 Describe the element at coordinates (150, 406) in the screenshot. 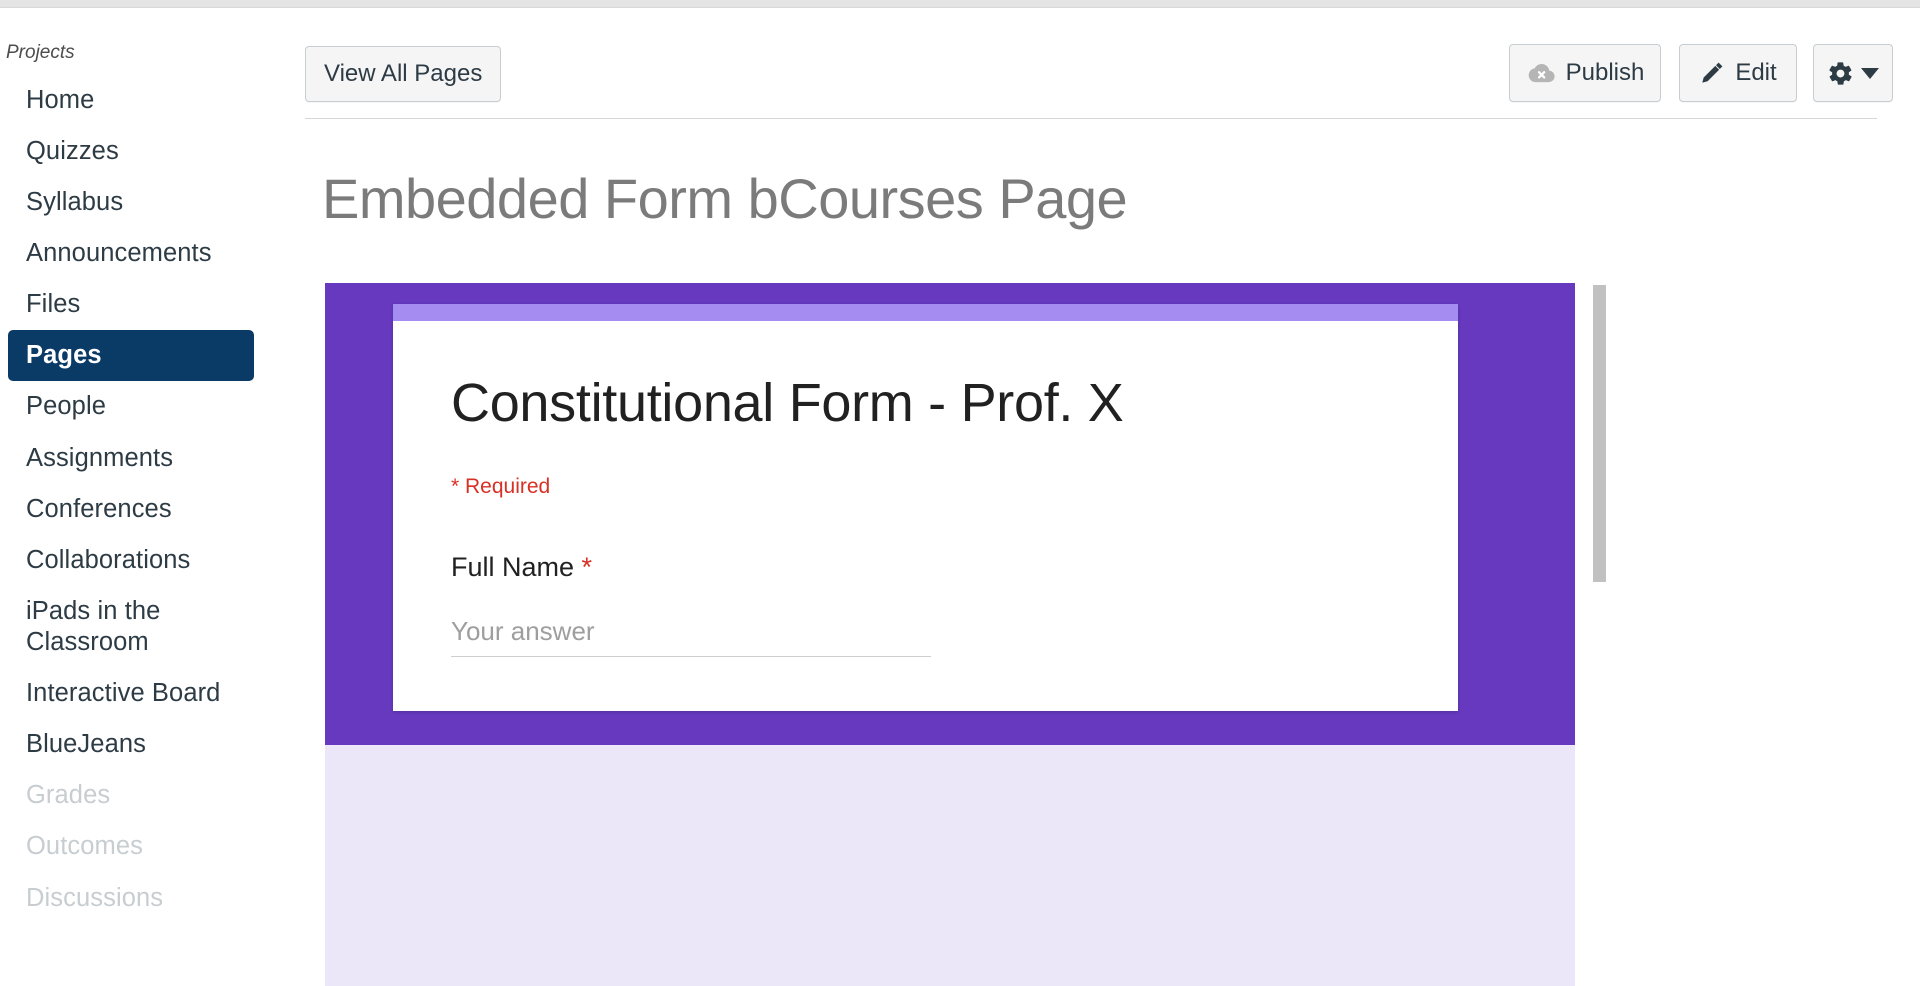

I see `sidebar-item-people: People` at that location.